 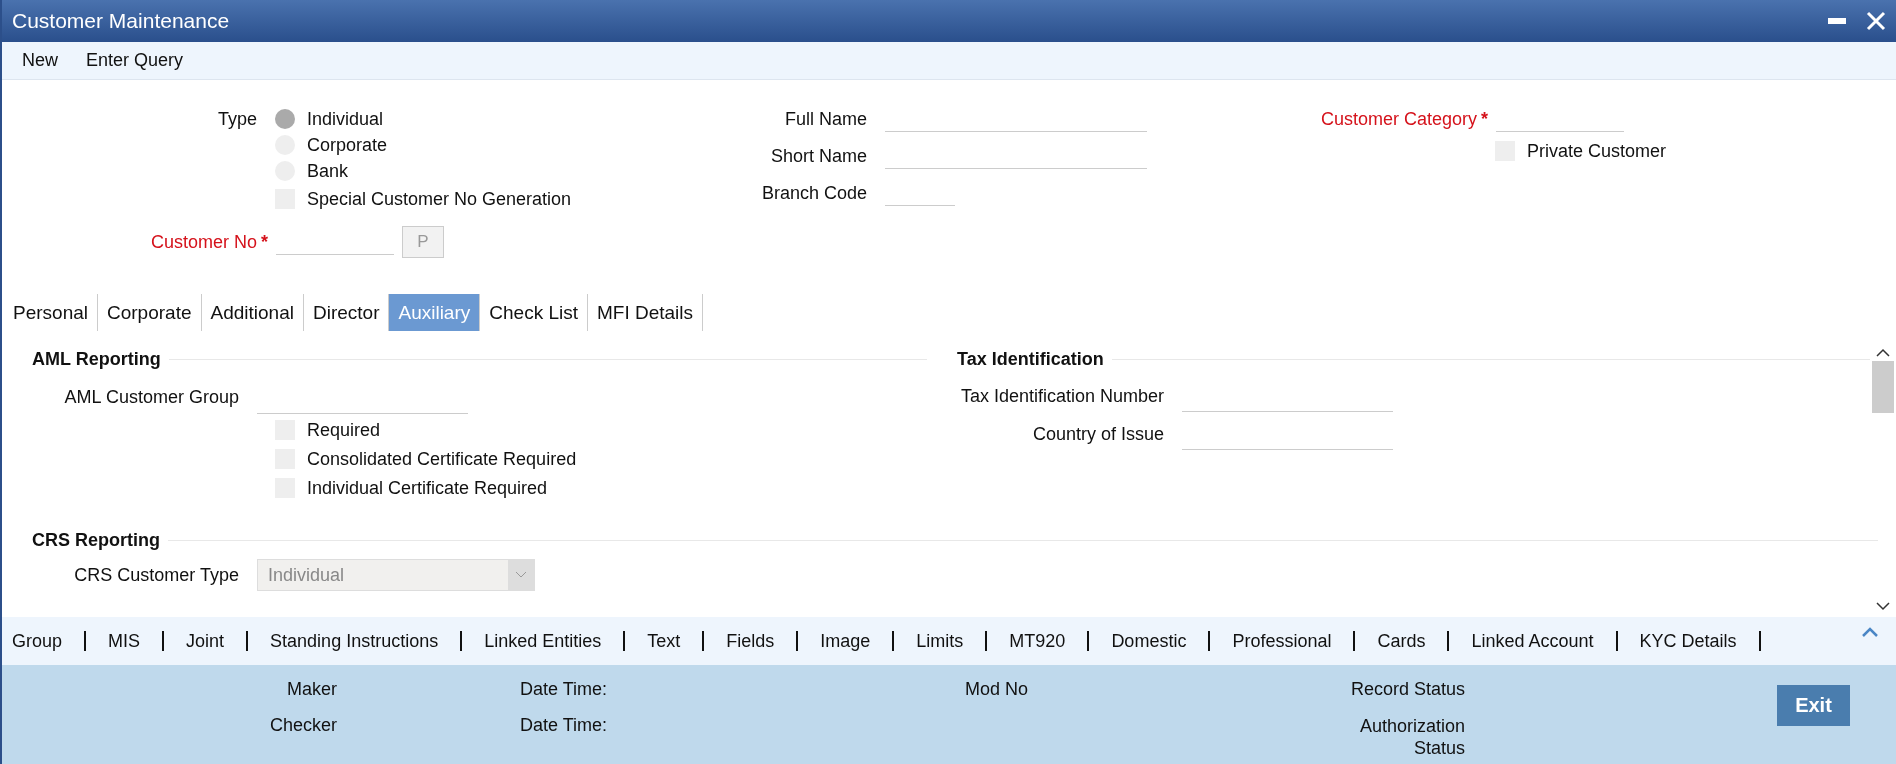 I want to click on field-label: Full Name, so click(x=825, y=119).